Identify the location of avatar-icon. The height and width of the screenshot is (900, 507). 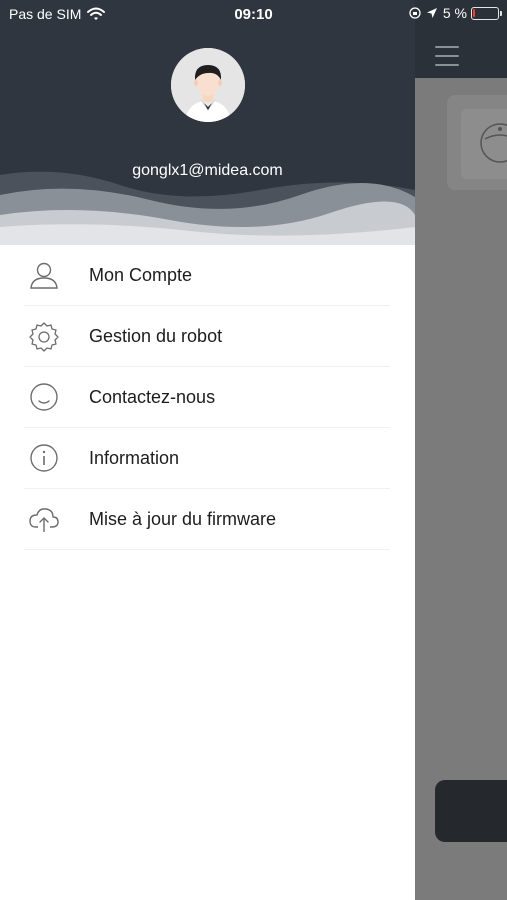
(208, 85).